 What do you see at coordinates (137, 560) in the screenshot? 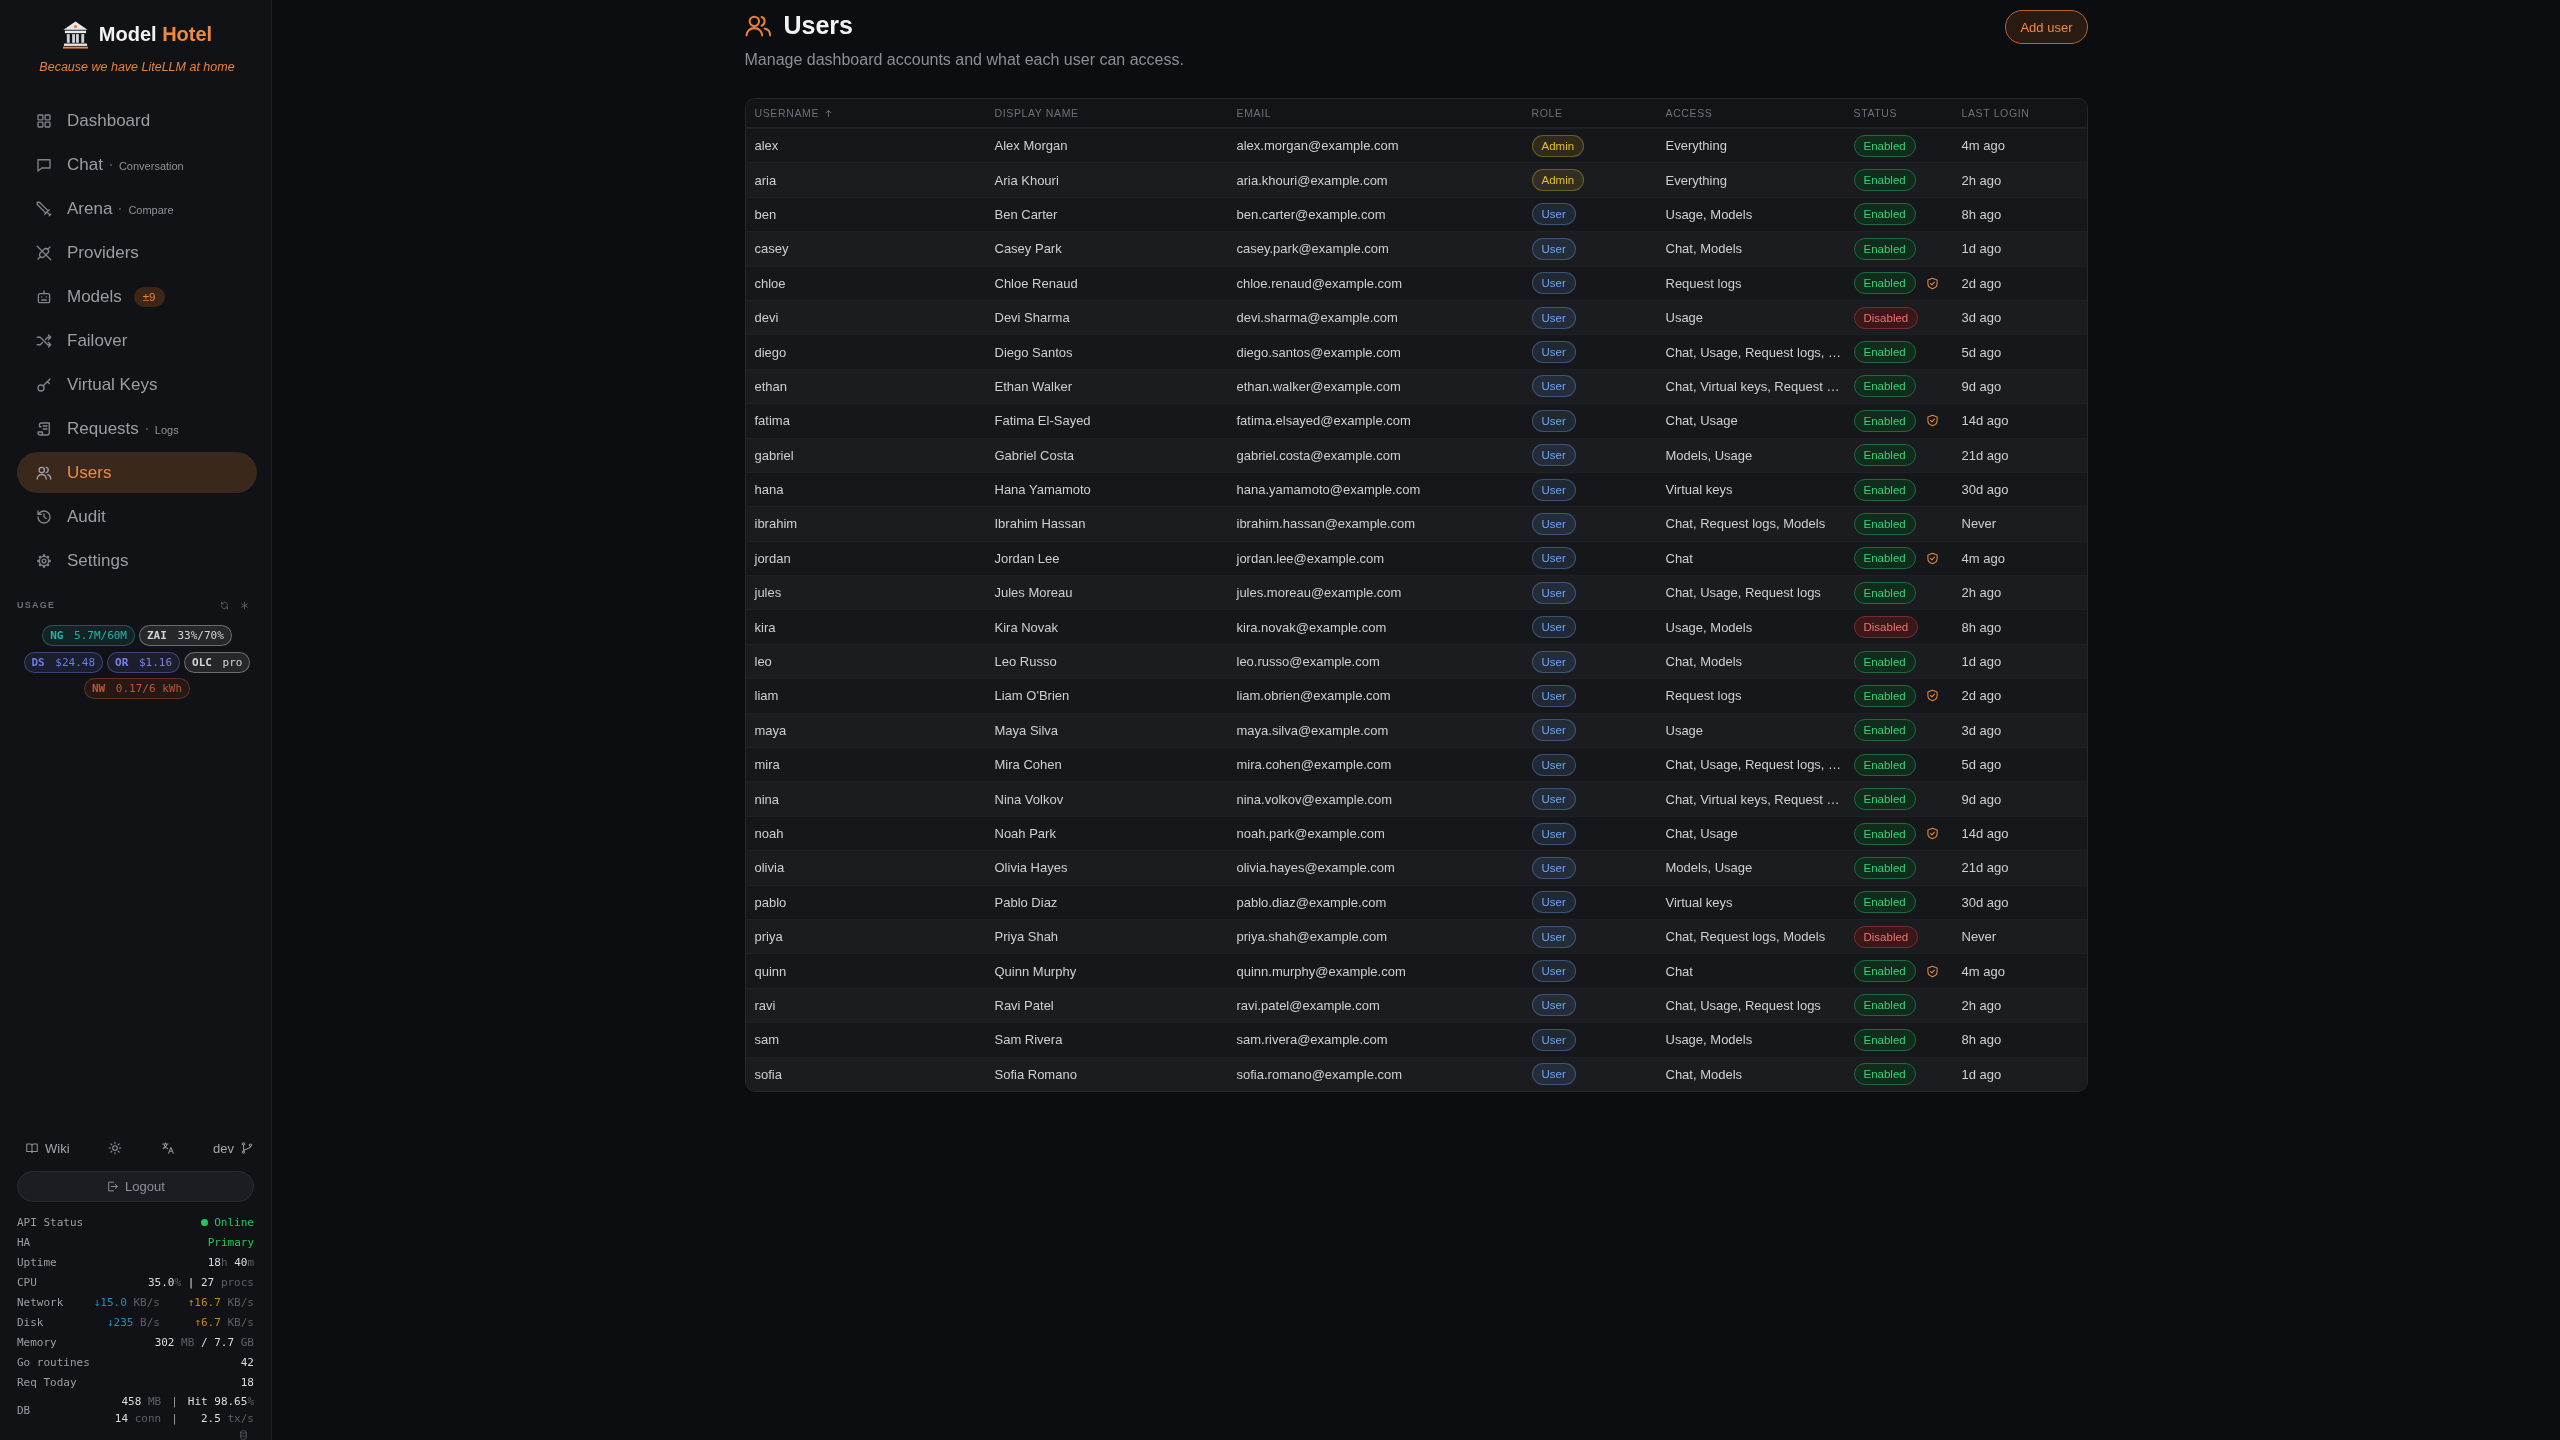
I see `nav-item: Settings` at bounding box center [137, 560].